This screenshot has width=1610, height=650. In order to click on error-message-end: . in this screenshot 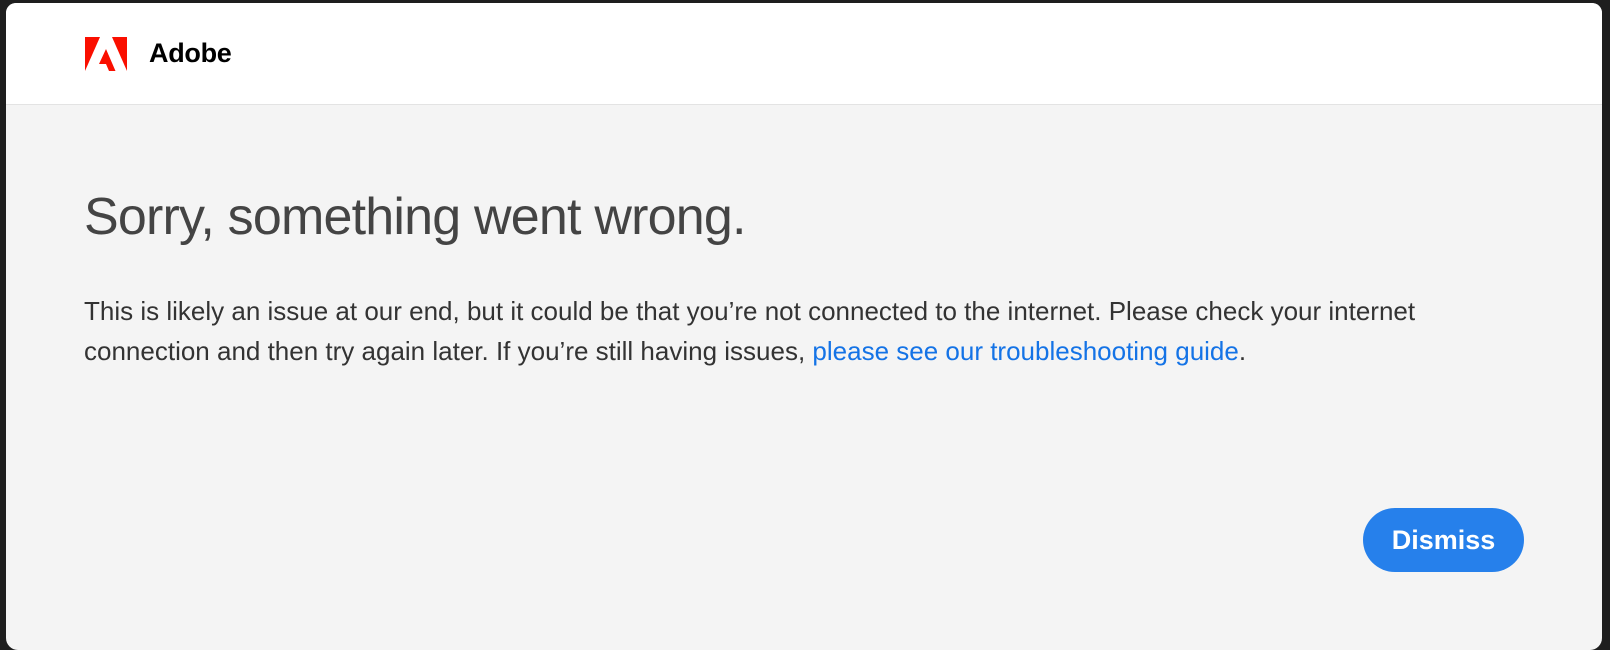, I will do `click(1242, 351)`.